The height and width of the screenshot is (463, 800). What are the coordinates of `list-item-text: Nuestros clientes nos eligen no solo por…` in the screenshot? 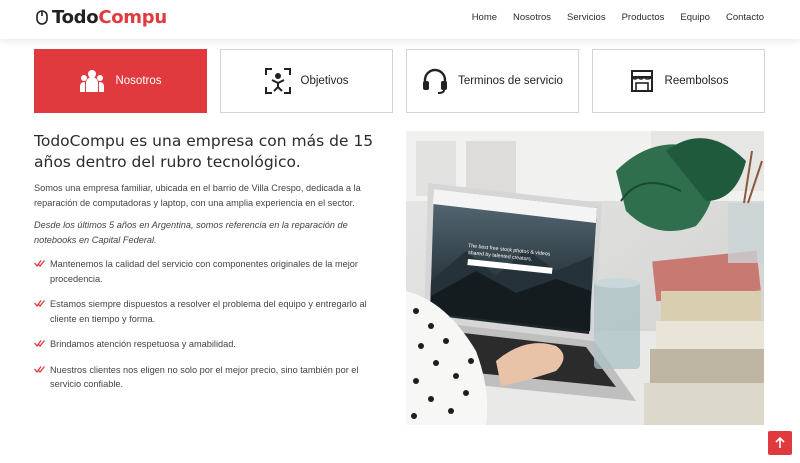 It's located at (204, 377).